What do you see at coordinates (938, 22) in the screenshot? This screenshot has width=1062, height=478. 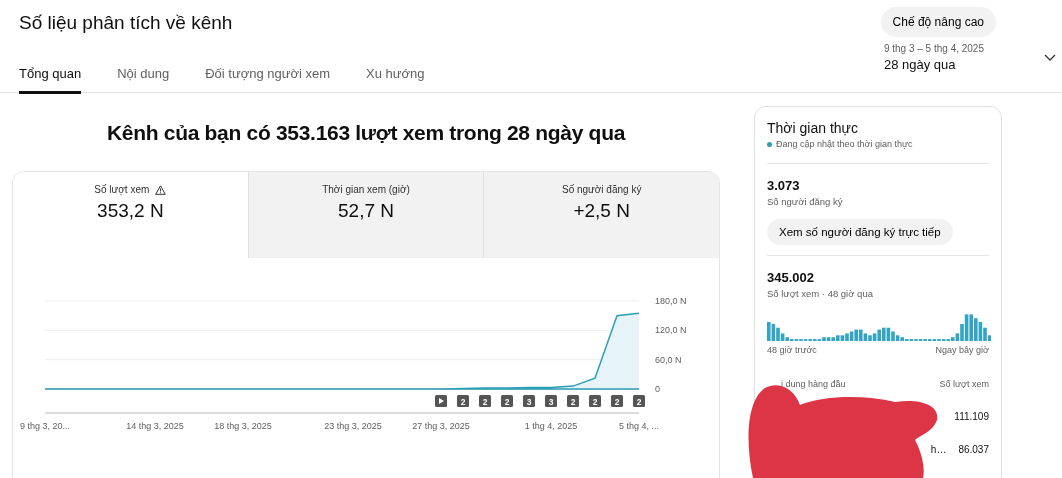 I see `advanced-mode-button: Chế độ nâng cao` at bounding box center [938, 22].